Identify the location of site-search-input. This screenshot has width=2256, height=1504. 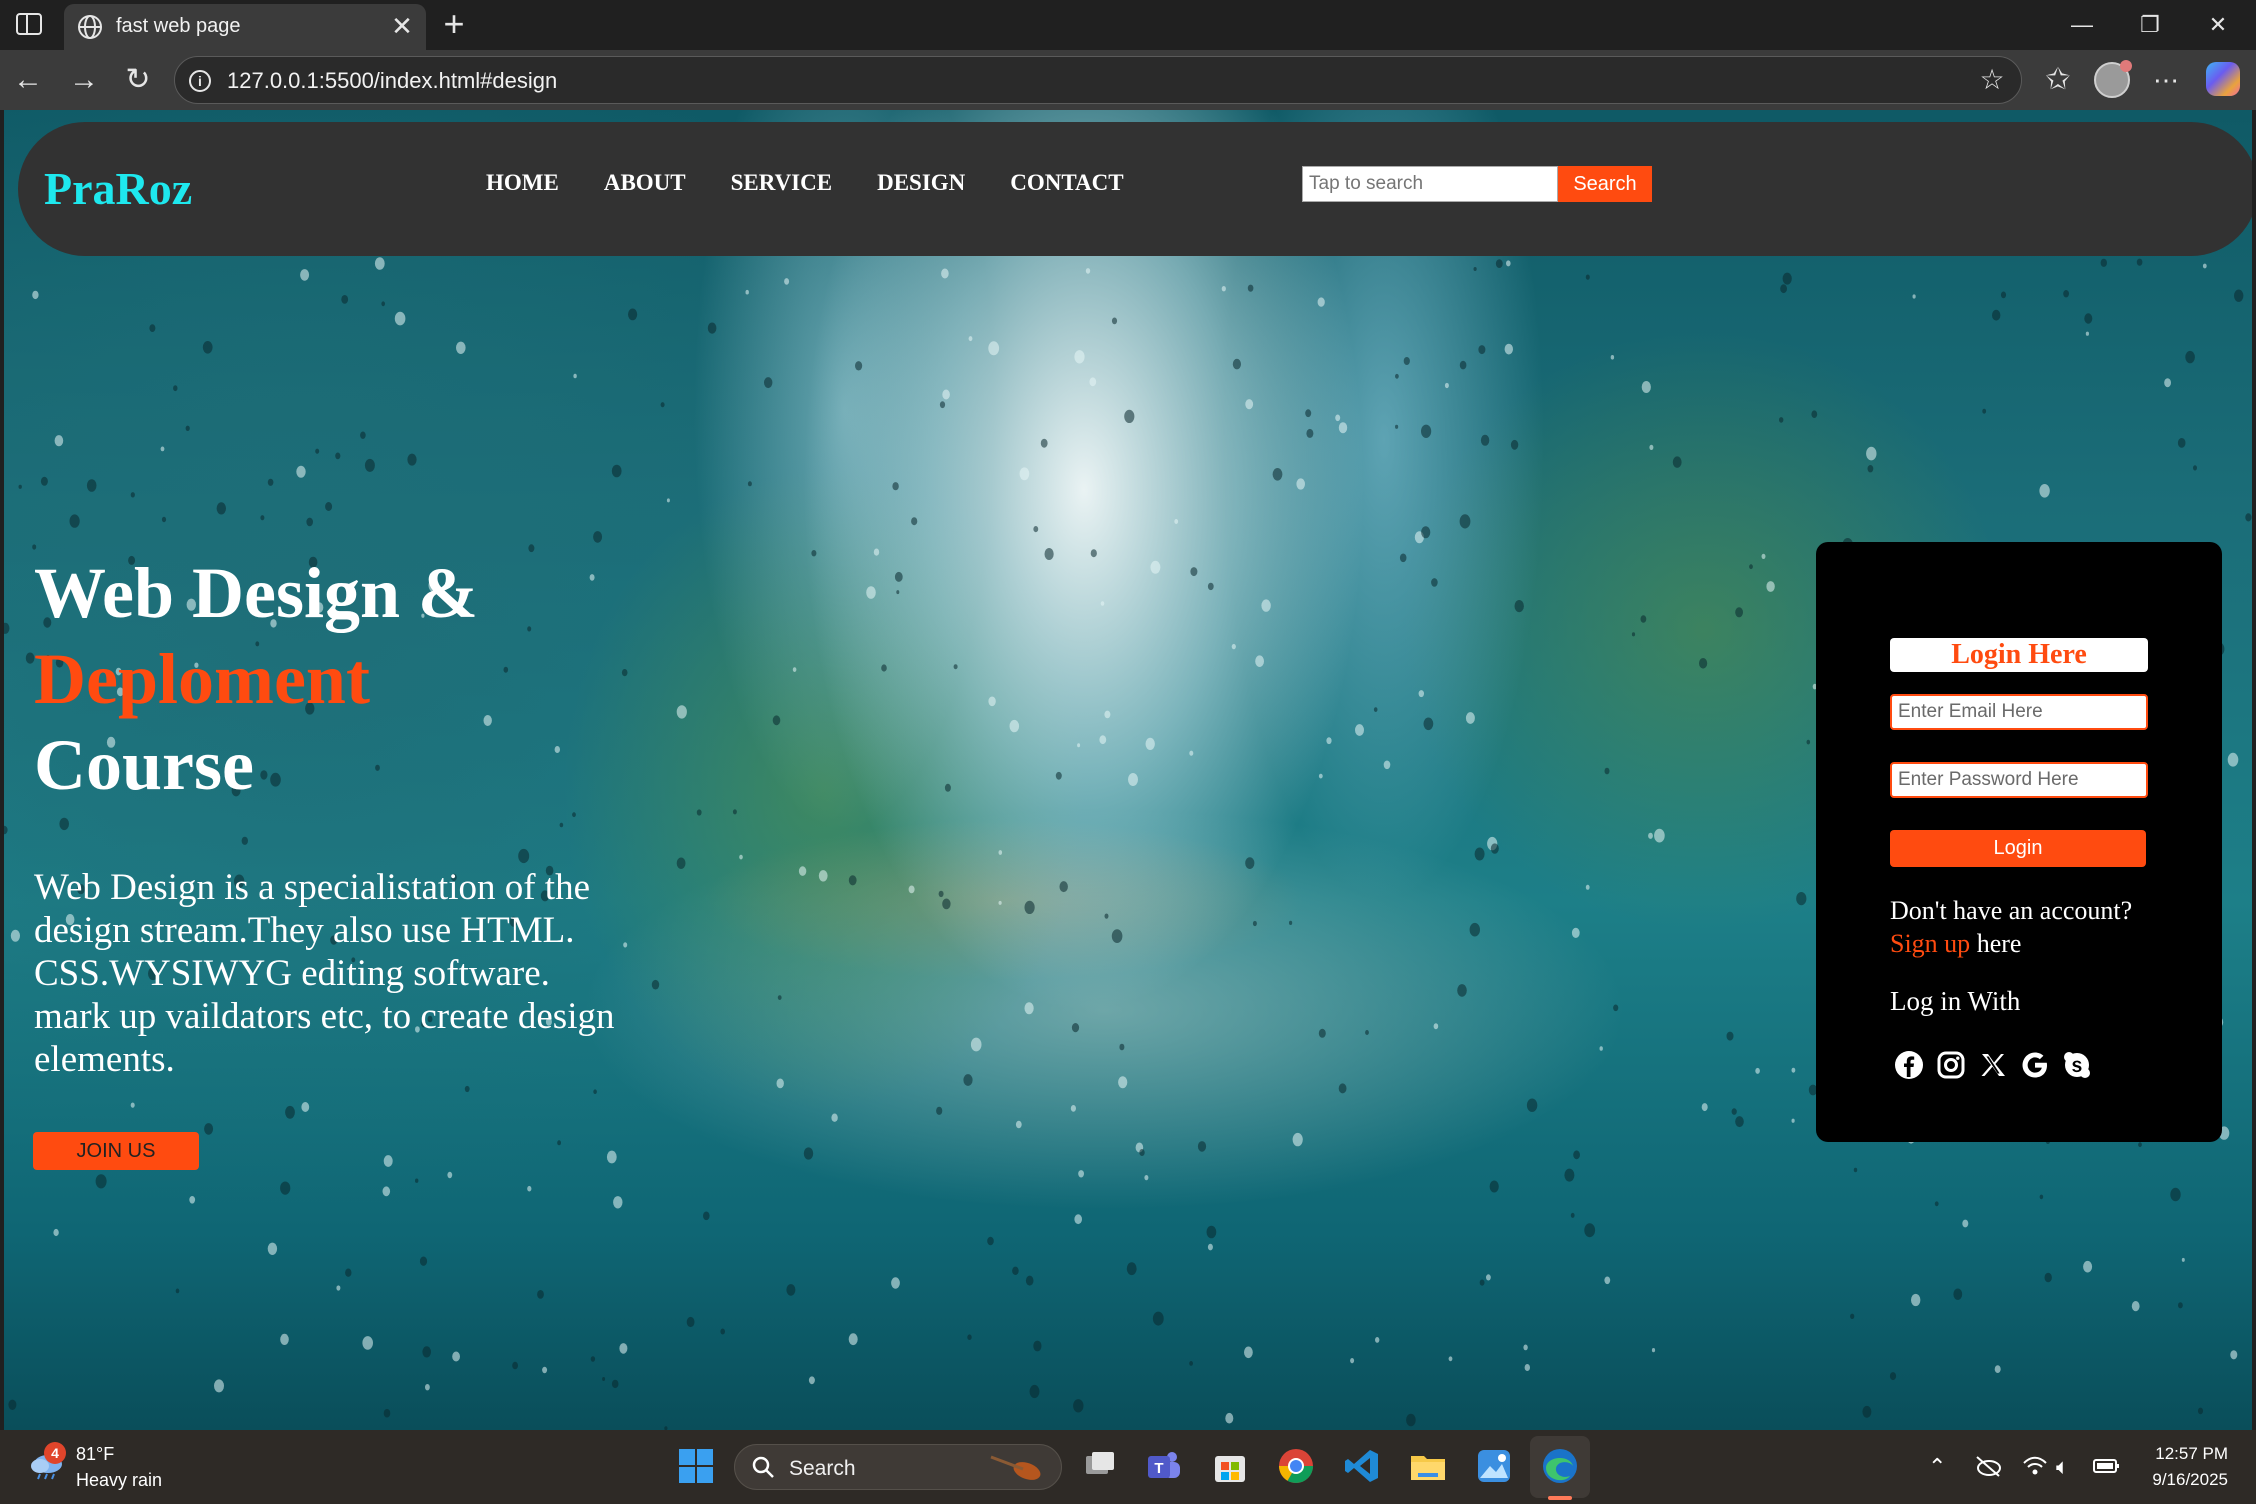
(1430, 184).